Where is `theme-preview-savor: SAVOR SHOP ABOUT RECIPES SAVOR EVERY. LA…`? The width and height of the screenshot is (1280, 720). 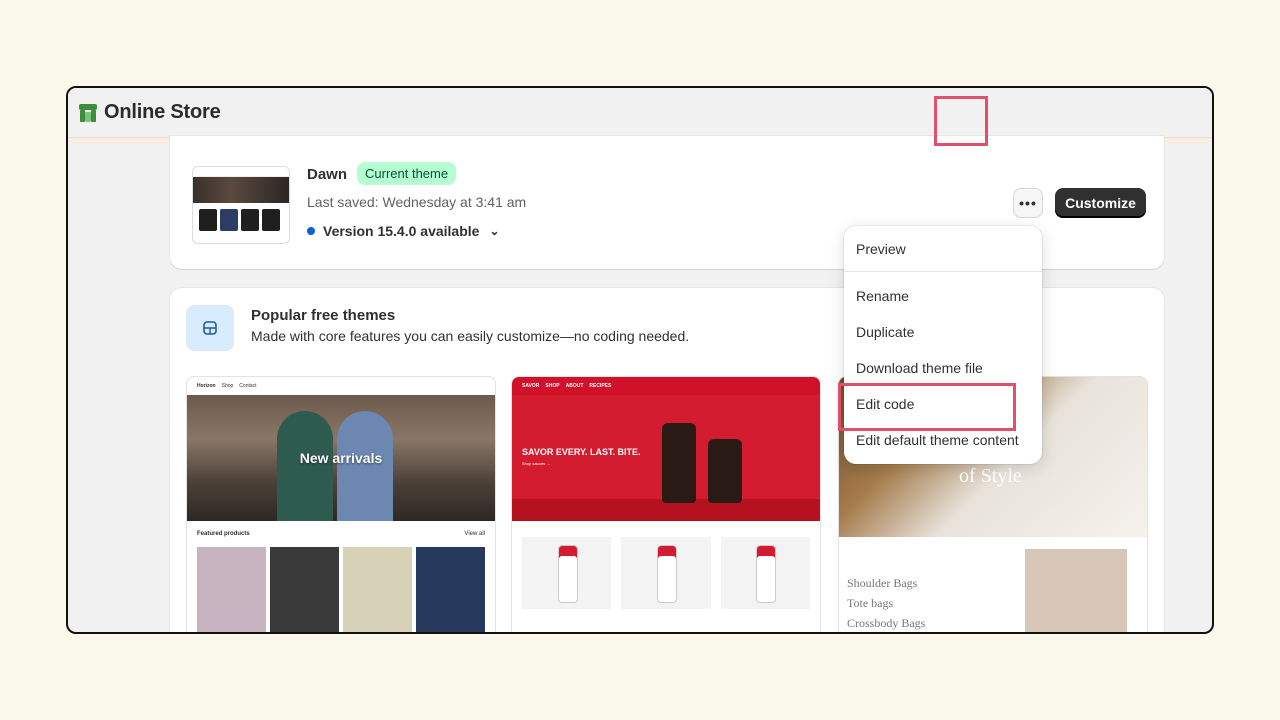 theme-preview-savor: SAVOR SHOP ABOUT RECIPES SAVOR EVERY. LA… is located at coordinates (666, 504).